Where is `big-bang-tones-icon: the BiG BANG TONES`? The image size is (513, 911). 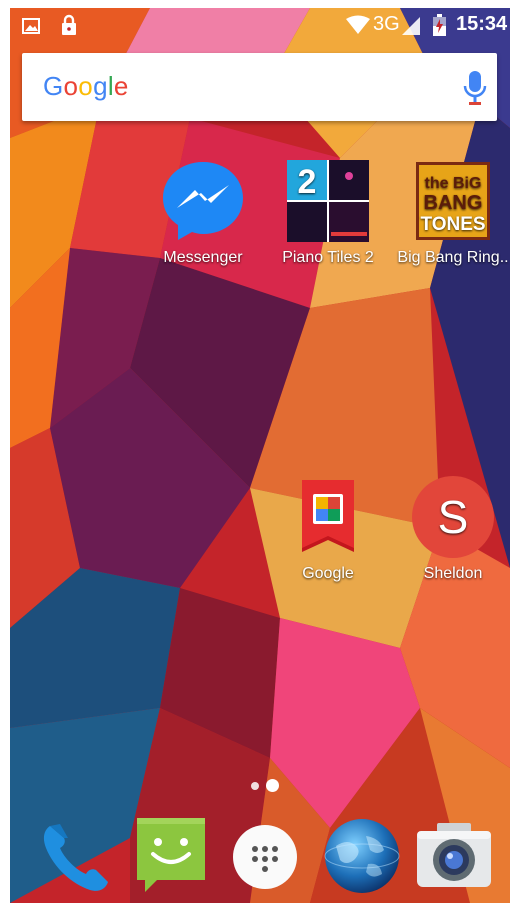
big-bang-tones-icon: the BiG BANG TONES is located at coordinates (453, 201).